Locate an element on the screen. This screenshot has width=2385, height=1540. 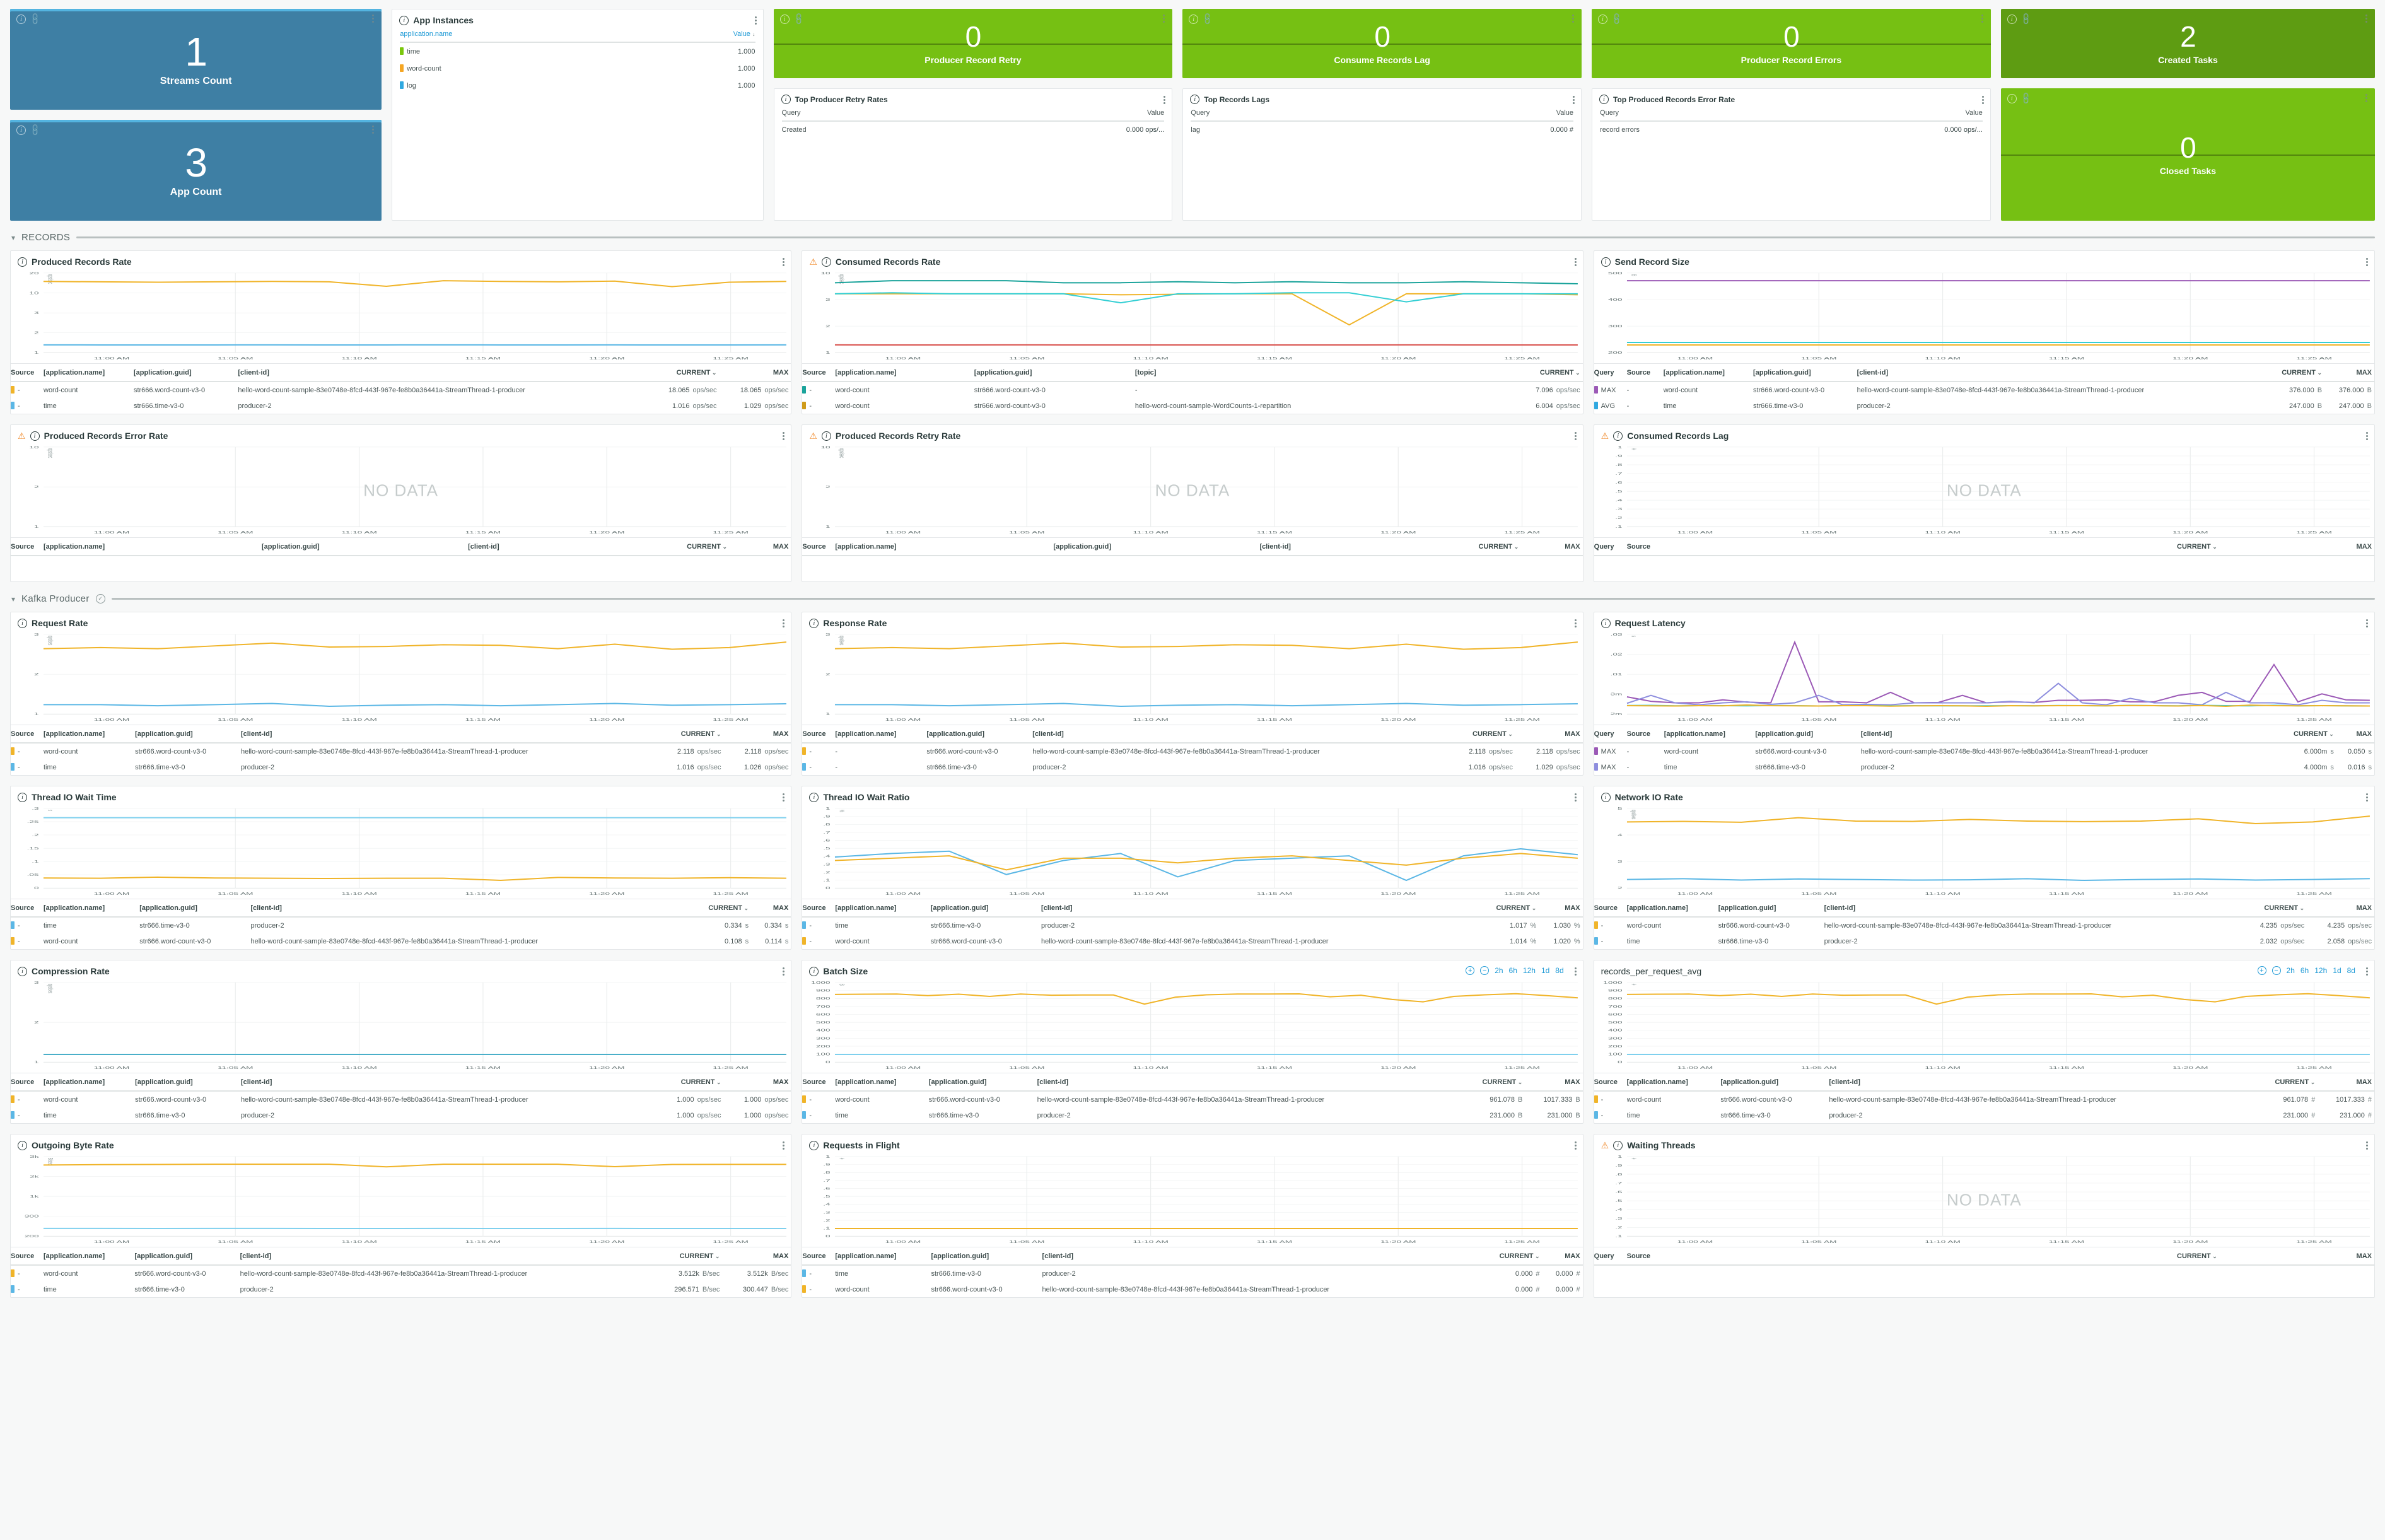
col-value: Value ↓ is located at coordinates (702, 35).